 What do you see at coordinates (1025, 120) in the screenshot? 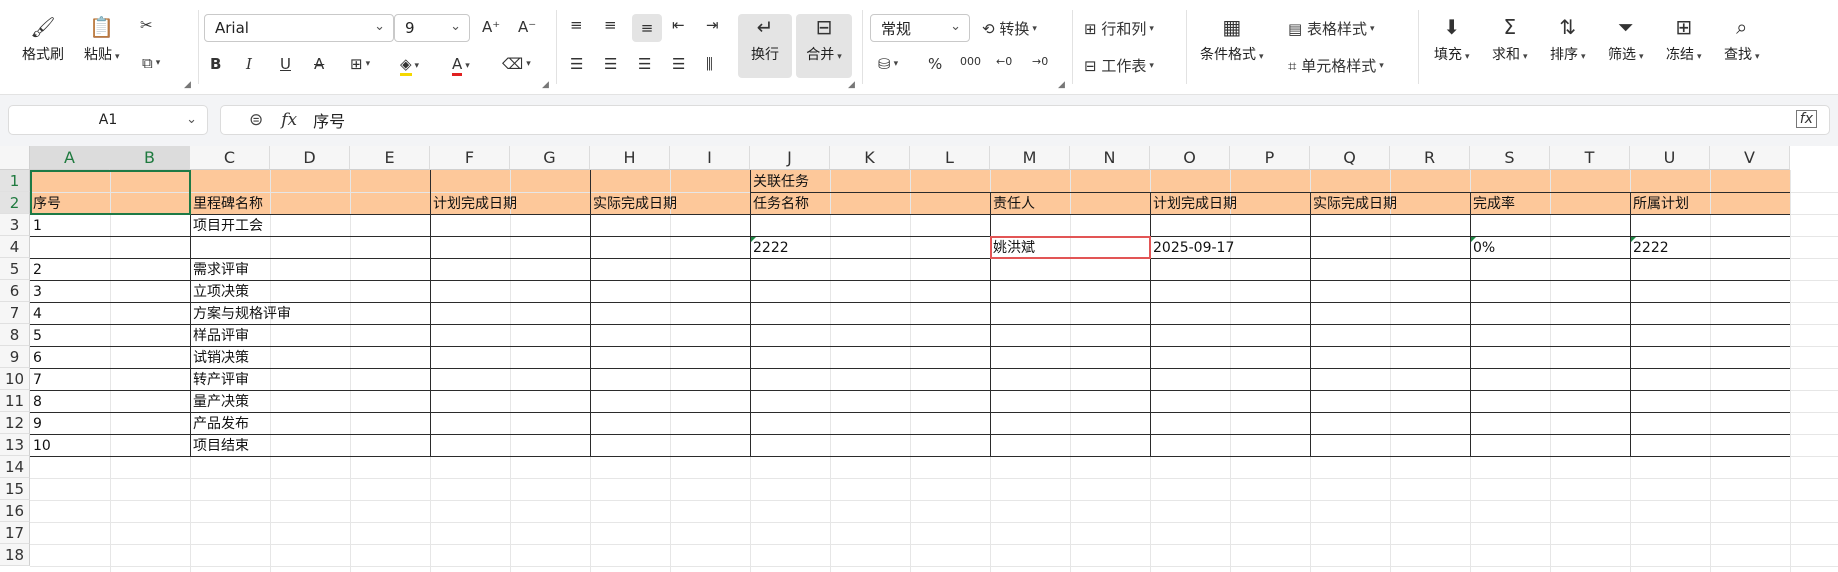
I see `formula-input: ⊜ fx 序号 fx` at bounding box center [1025, 120].